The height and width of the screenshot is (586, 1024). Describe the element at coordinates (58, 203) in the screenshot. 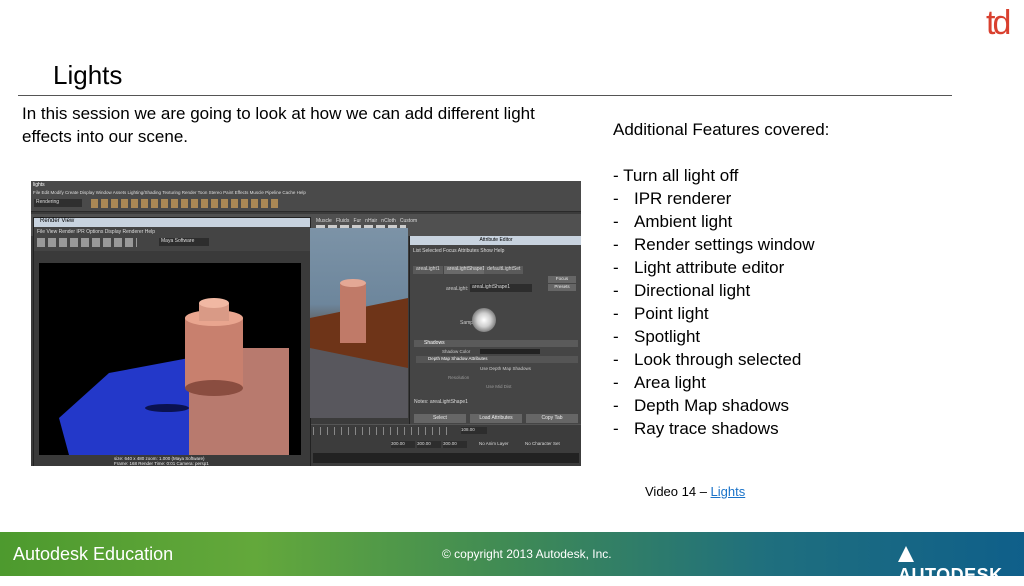

I see `maya-mode-select: Rendering` at that location.